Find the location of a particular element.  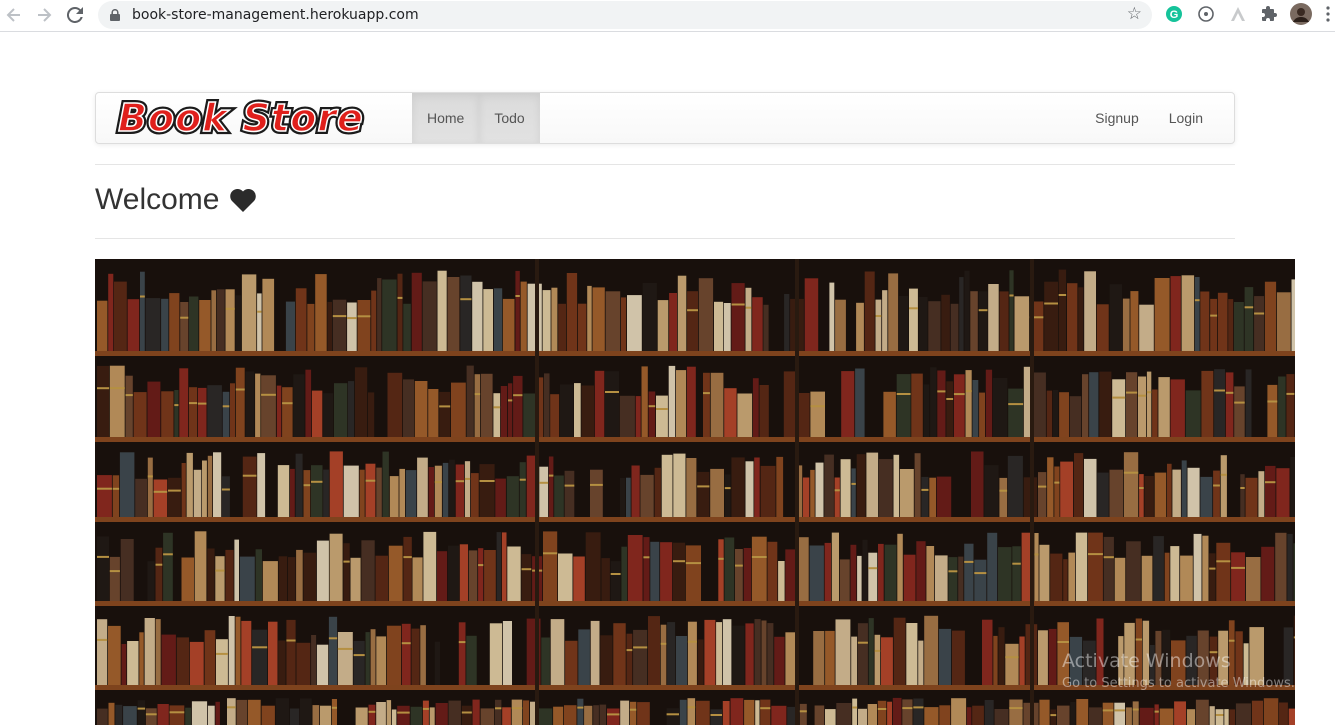

reload-icon is located at coordinates (75, 15).